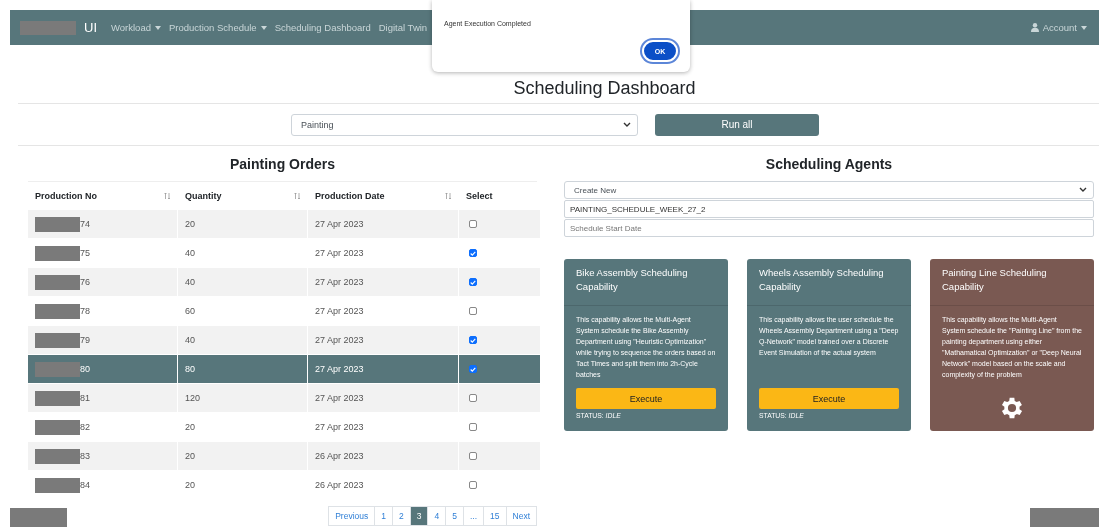 Image resolution: width=1099 pixels, height=527 pixels. What do you see at coordinates (85, 485) in the screenshot?
I see `table-cell: 84` at bounding box center [85, 485].